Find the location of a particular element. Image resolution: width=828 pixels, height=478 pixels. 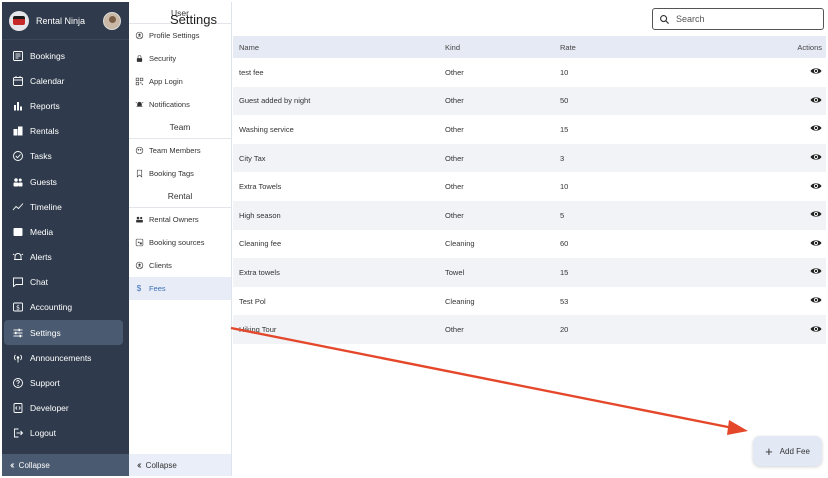

sidebar-item-announcements: Announcements is located at coordinates (63, 357).